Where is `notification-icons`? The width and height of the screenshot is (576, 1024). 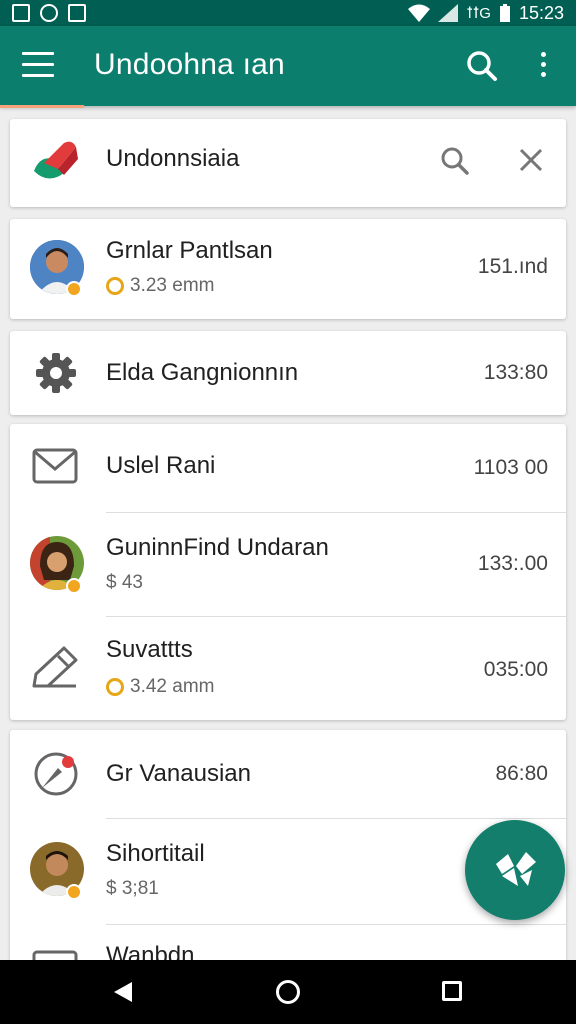
notification-icons is located at coordinates (49, 13).